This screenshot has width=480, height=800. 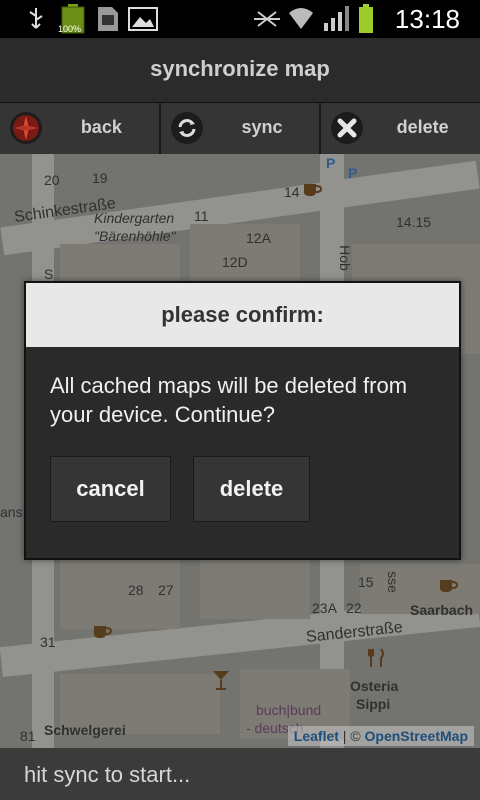 I want to click on status-bar: 100% 13:18, so click(x=240, y=19).